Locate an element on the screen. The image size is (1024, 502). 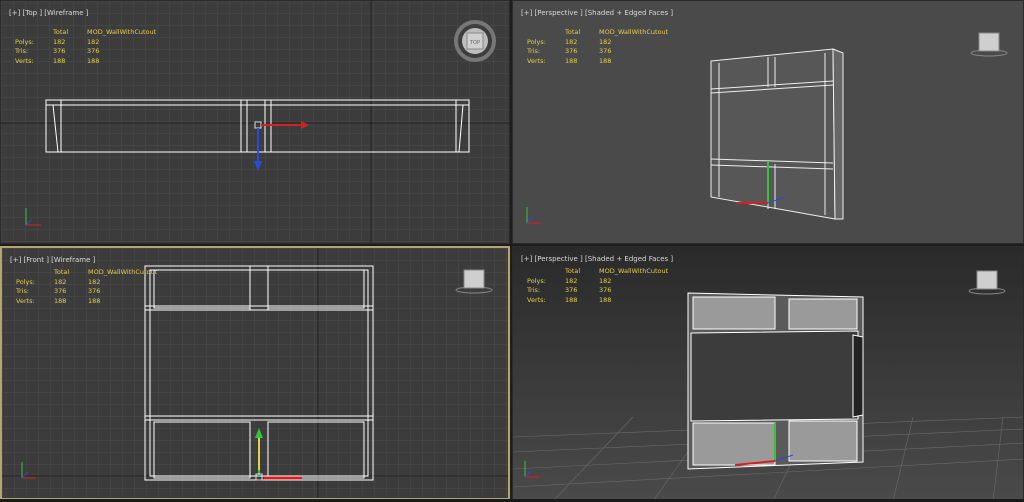
viewcube-face-label: TOP is located at coordinates (474, 43).